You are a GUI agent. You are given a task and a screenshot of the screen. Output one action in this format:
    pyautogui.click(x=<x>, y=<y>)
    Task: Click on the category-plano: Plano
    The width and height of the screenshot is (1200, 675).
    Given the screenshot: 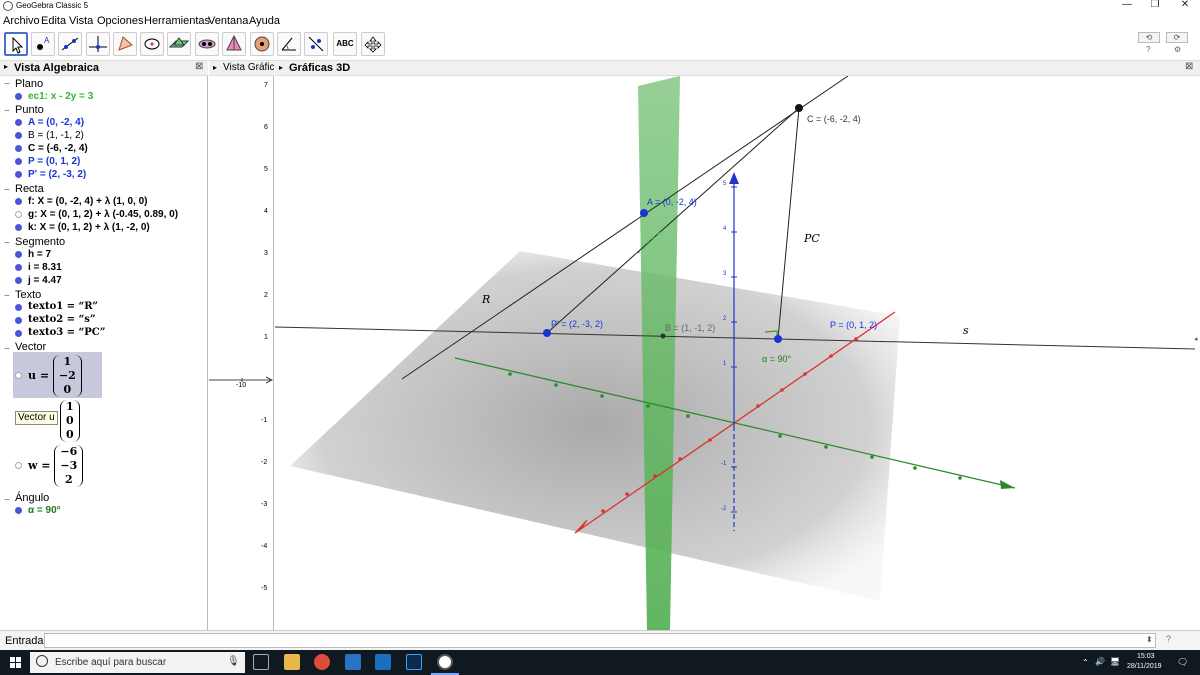 What is the action you would take?
    pyautogui.click(x=29, y=84)
    